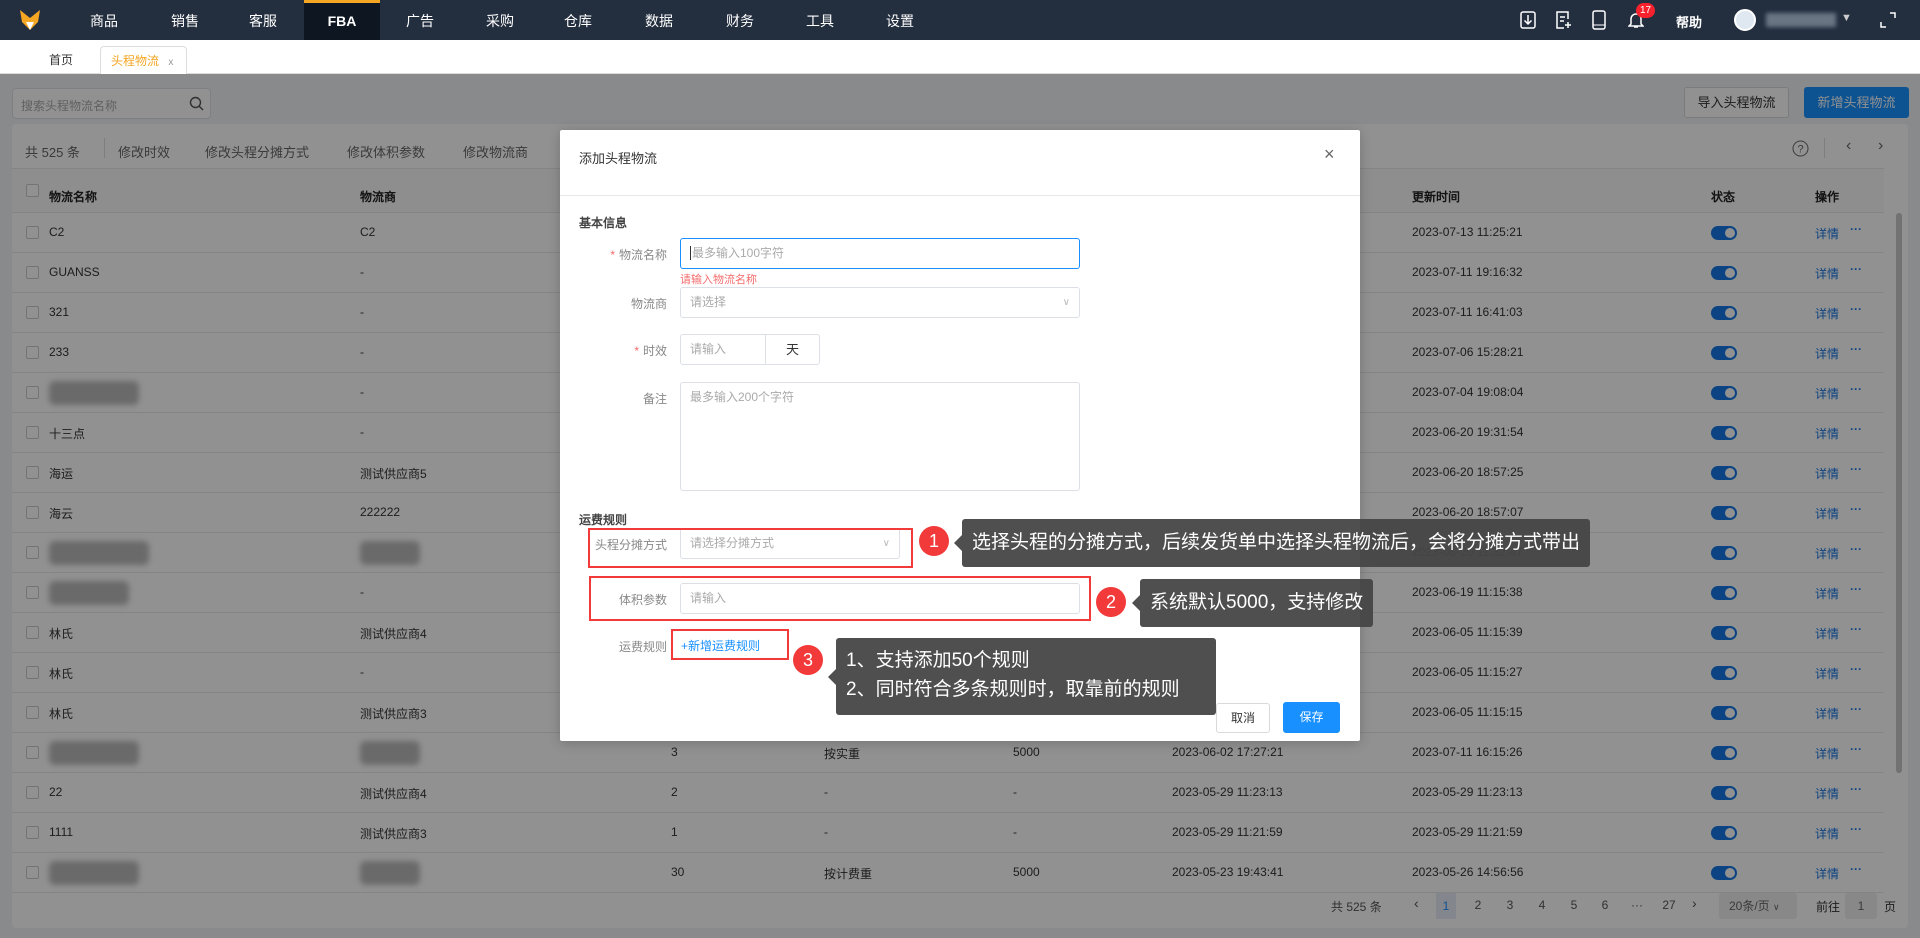  Describe the element at coordinates (578, 20) in the screenshot. I see `nav-item: 仓库` at that location.